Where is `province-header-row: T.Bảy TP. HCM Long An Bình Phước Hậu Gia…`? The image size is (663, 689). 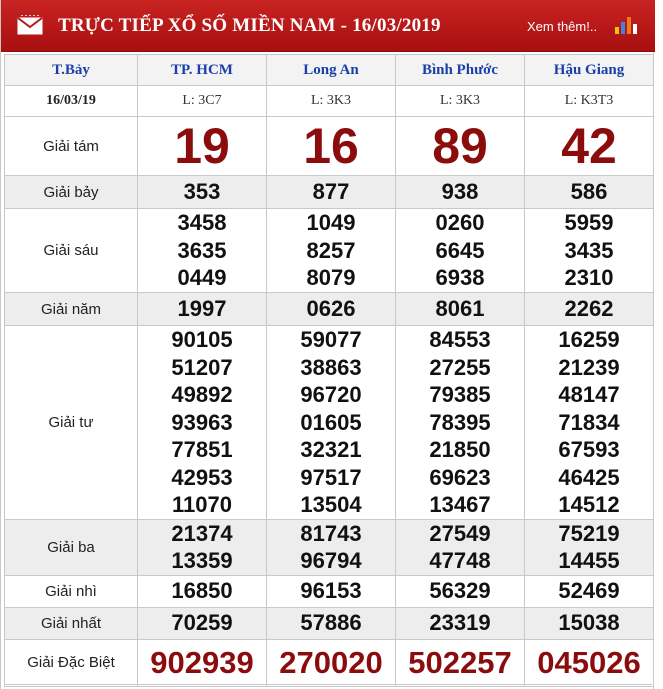
province-header-row: T.Bảy TP. HCM Long An Bình Phước Hậu Gia… is located at coordinates (329, 70).